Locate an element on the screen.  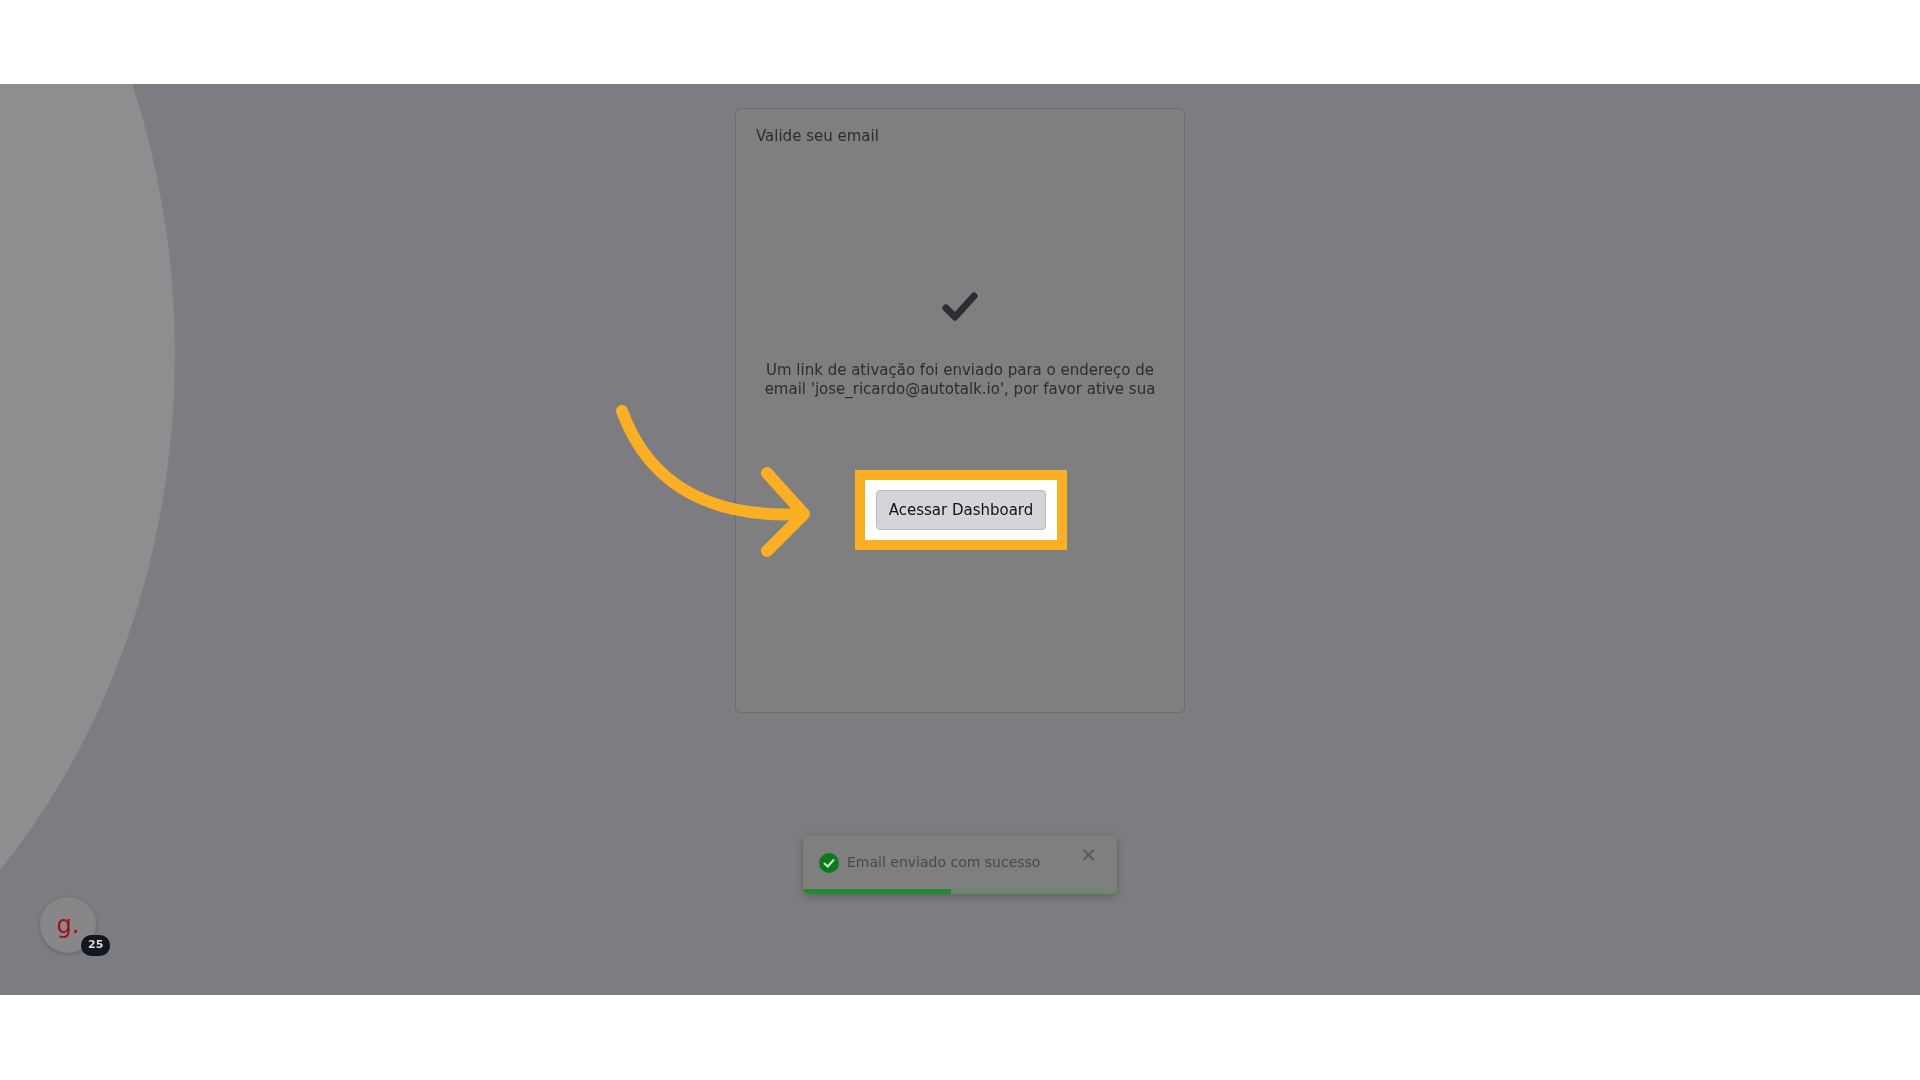
checkmark-icon is located at coordinates (960, 306).